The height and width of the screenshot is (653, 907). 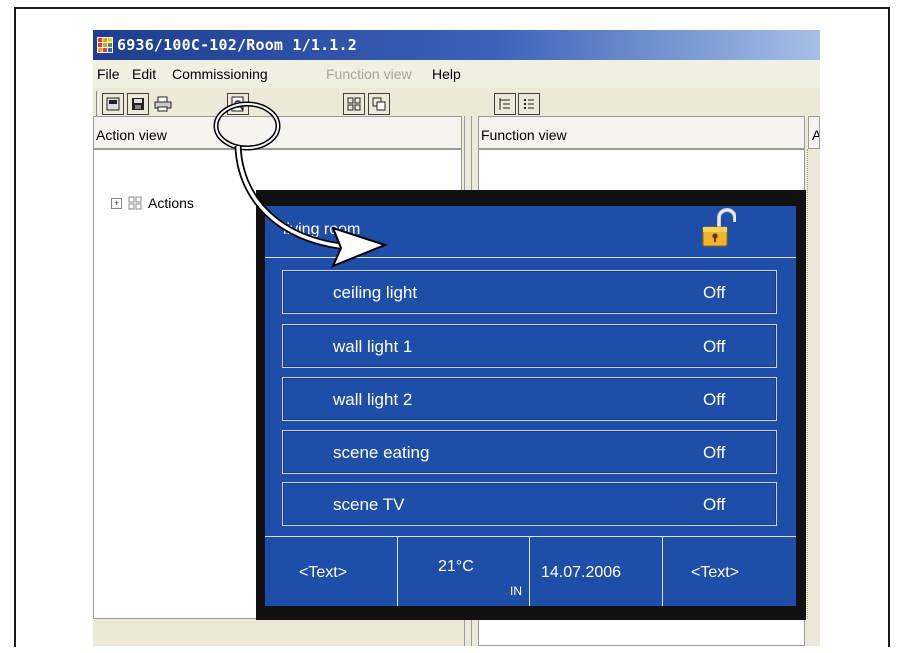 I want to click on temperature-display: 21°C, so click(x=456, y=566).